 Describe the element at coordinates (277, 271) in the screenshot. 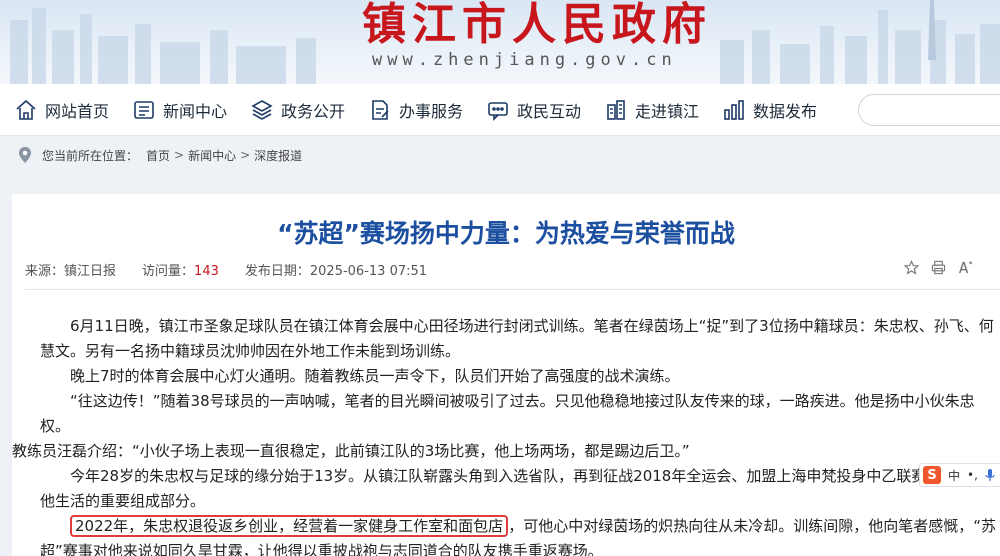

I see `date-label: 发布日期：` at that location.